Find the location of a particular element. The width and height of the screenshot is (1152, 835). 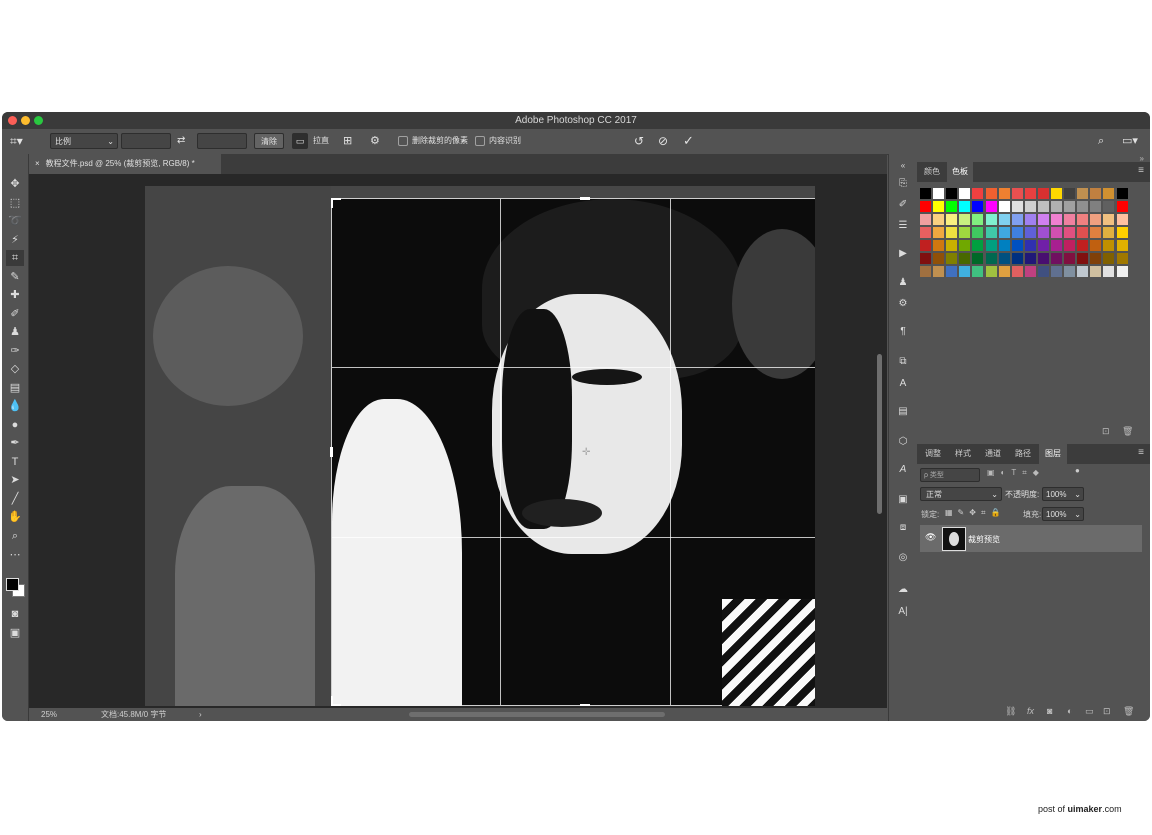

blend-mode-select: 正常 ⌄ is located at coordinates (961, 494).